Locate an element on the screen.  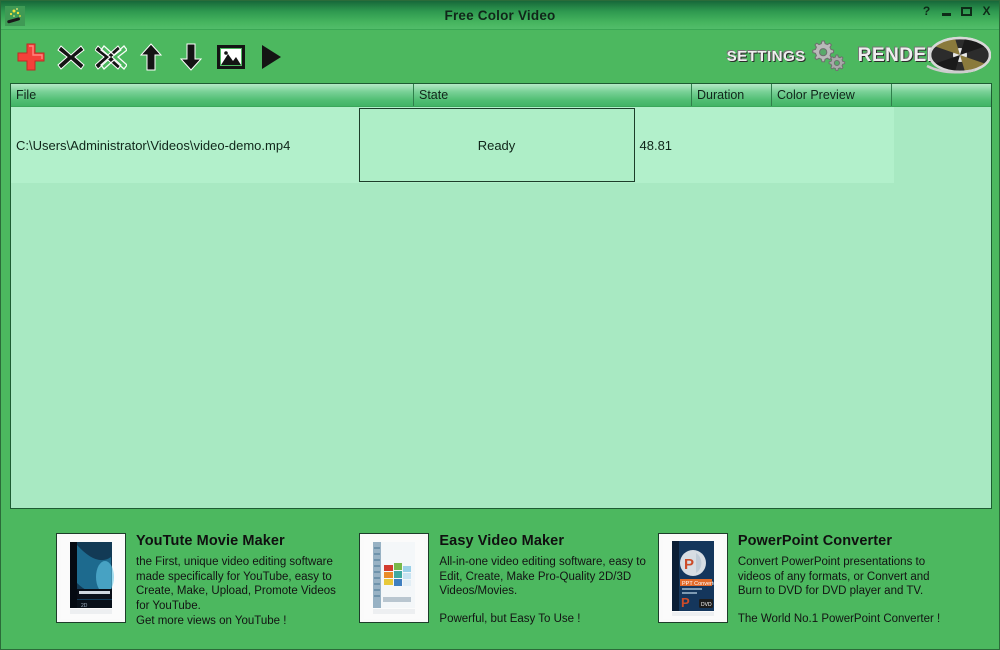
ad-title: Easy Video Maker is located at coordinates (502, 541).